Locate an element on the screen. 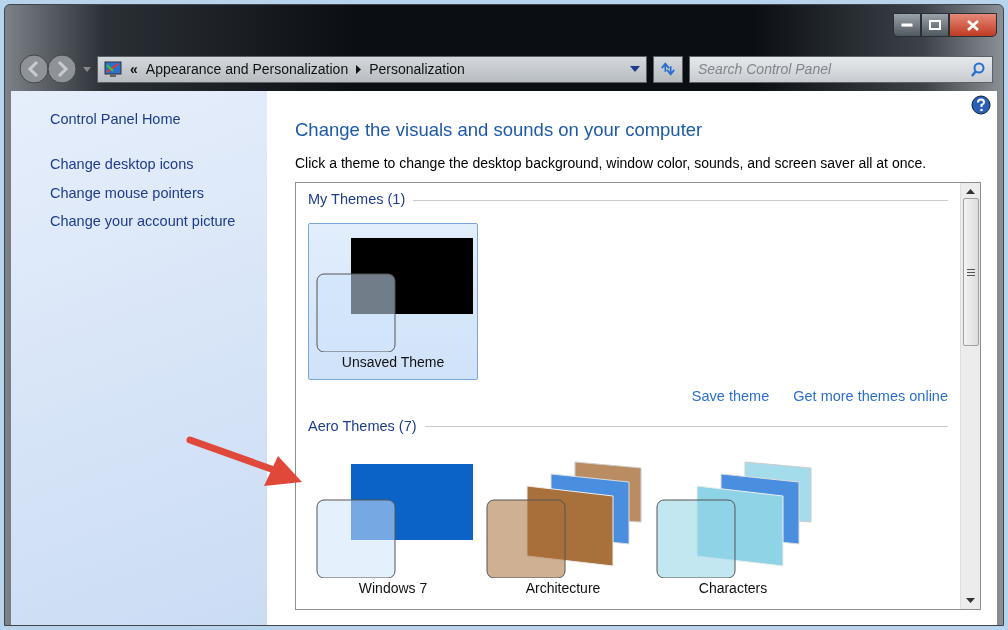 The width and height of the screenshot is (1008, 630). theme-name: Unsaved Theme is located at coordinates (393, 362).